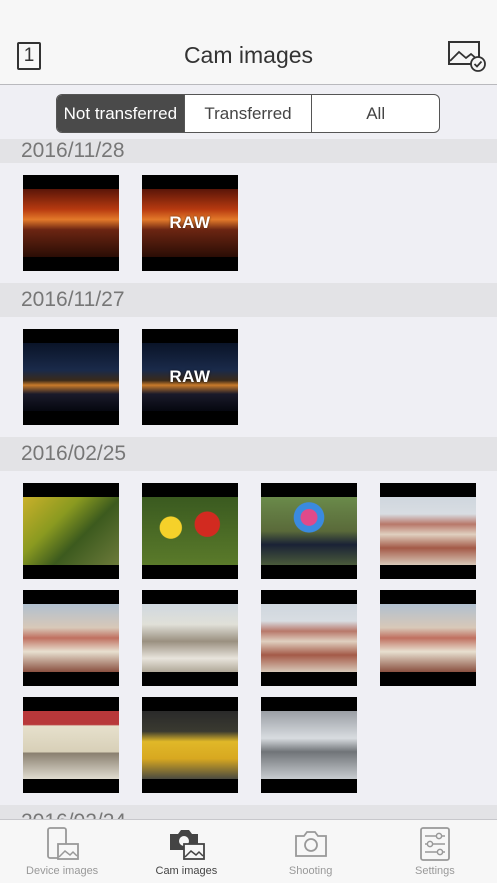 The image size is (497, 883). I want to click on tab-label: Settings, so click(435, 871).